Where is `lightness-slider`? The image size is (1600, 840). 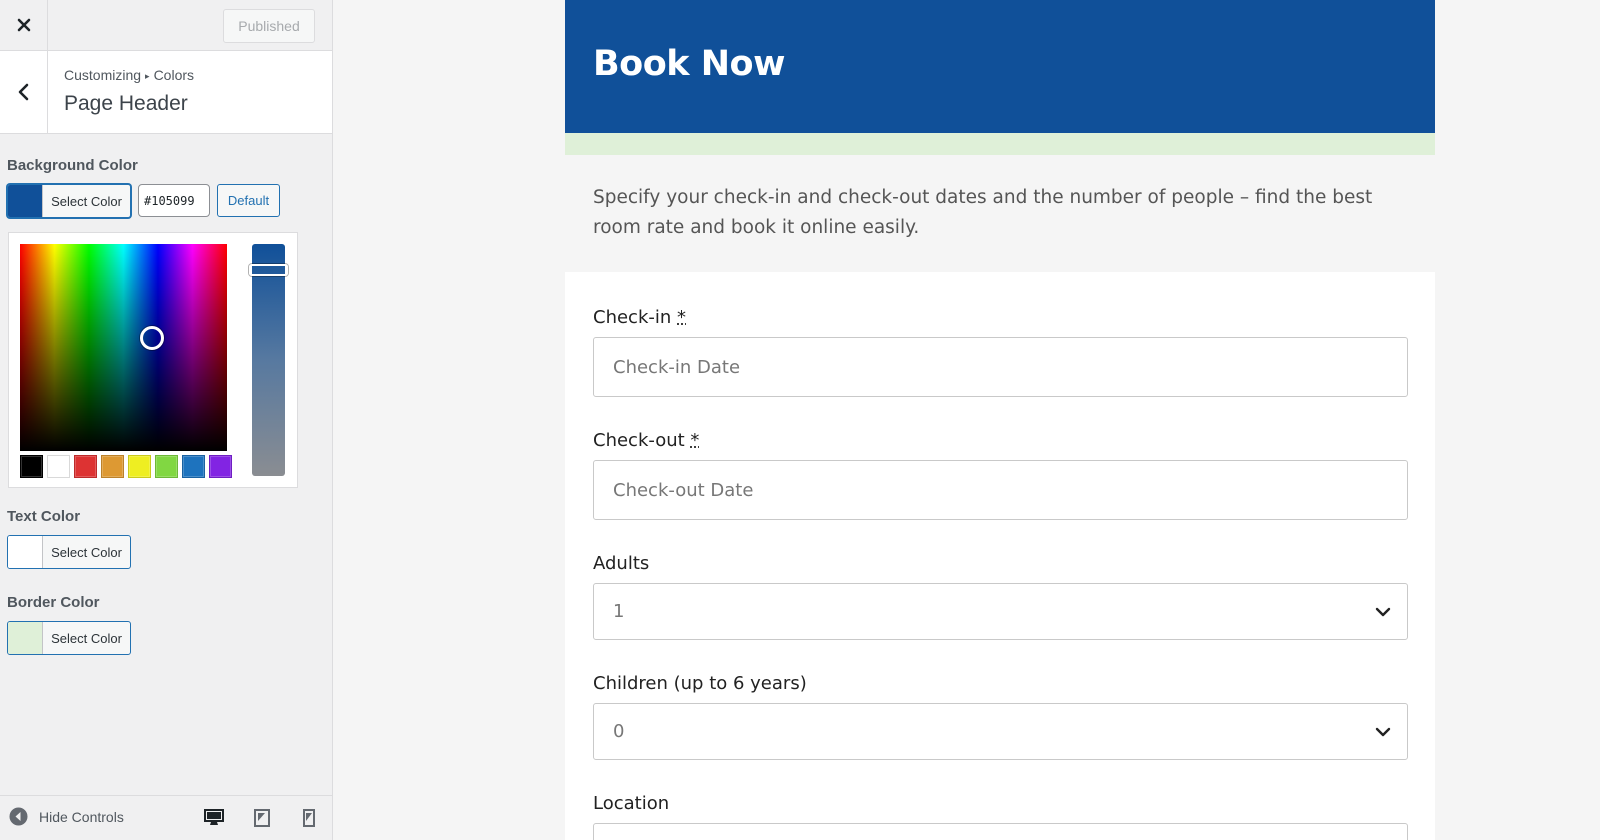
lightness-slider is located at coordinates (268, 360).